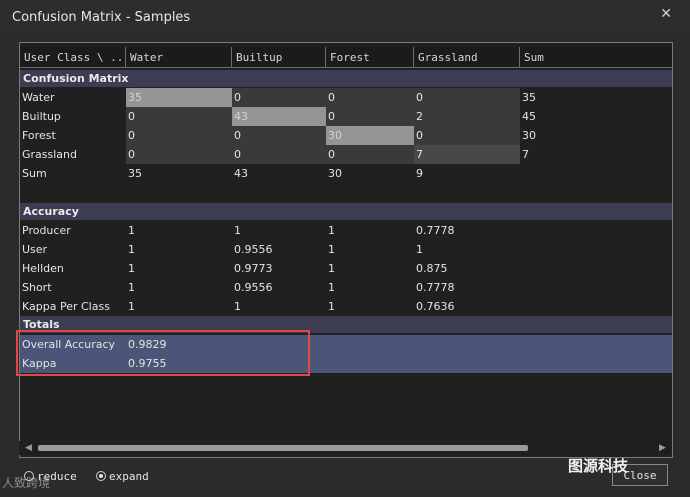 Image resolution: width=690 pixels, height=497 pixels. What do you see at coordinates (346, 173) in the screenshot?
I see `table-row: Sum 35 43 30 9` at bounding box center [346, 173].